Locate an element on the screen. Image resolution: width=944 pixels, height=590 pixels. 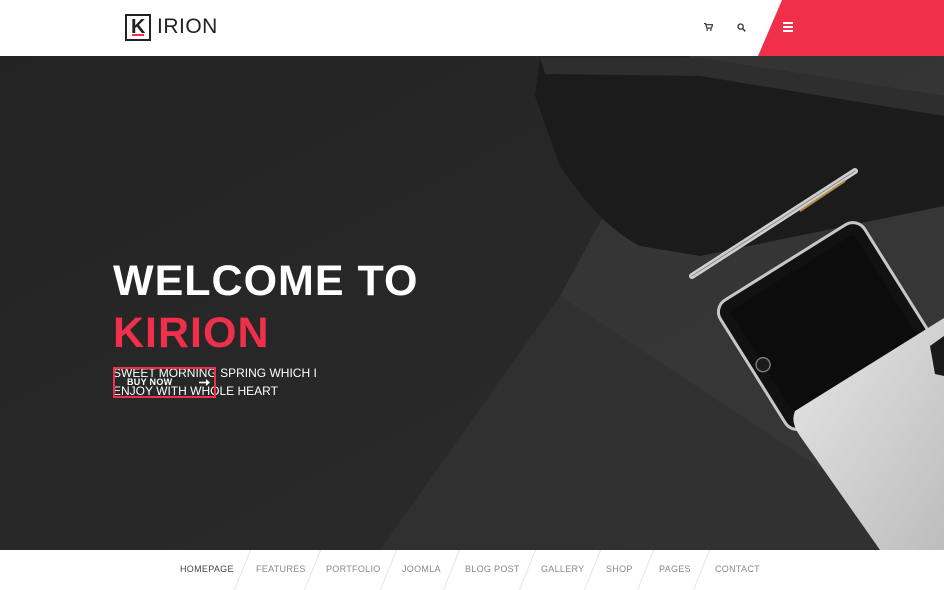
logo-accent-bar is located at coordinates (138, 34).